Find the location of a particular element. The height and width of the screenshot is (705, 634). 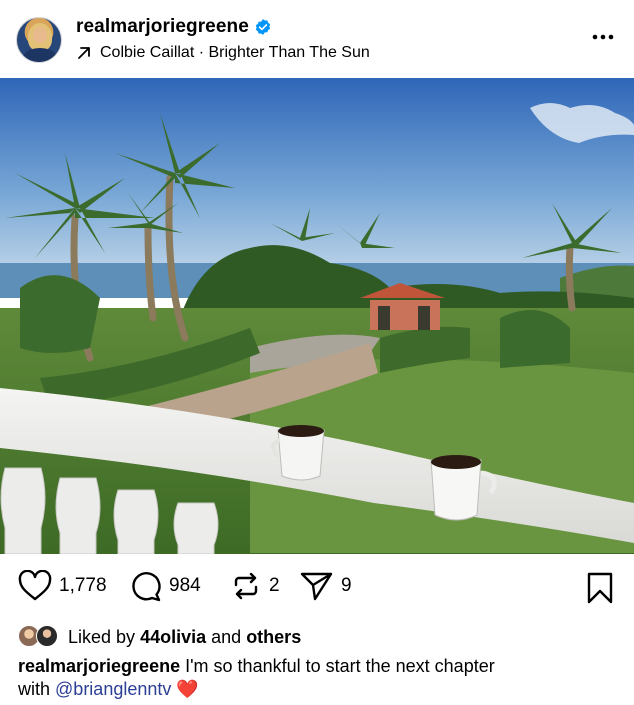

liked-by-and: and is located at coordinates (226, 636).